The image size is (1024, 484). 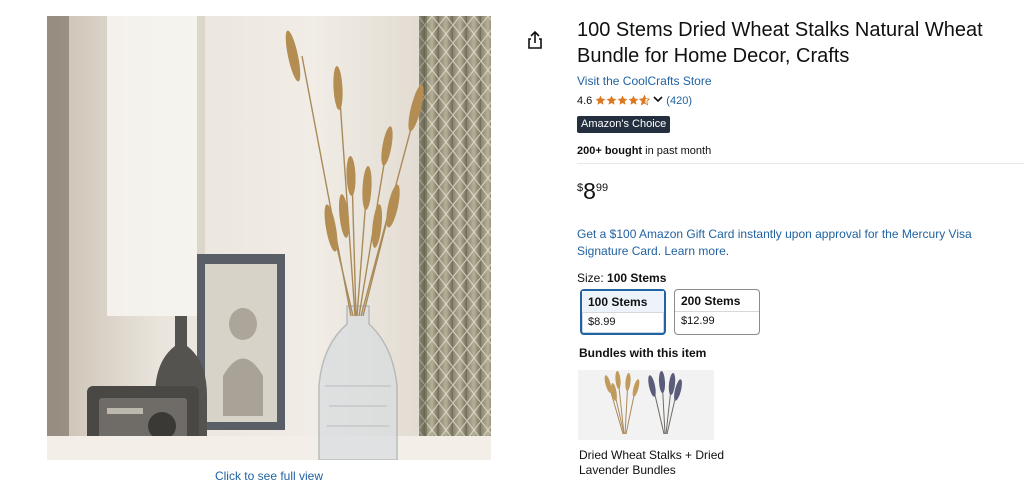 I want to click on amazons-choice-badge: Amazon's Choice, so click(x=624, y=124).